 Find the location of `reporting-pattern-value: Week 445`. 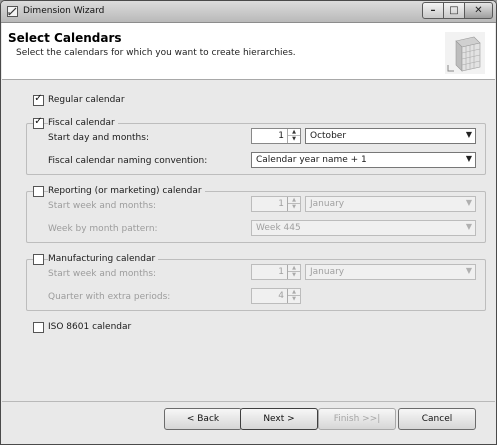

reporting-pattern-value: Week 445 is located at coordinates (278, 228).